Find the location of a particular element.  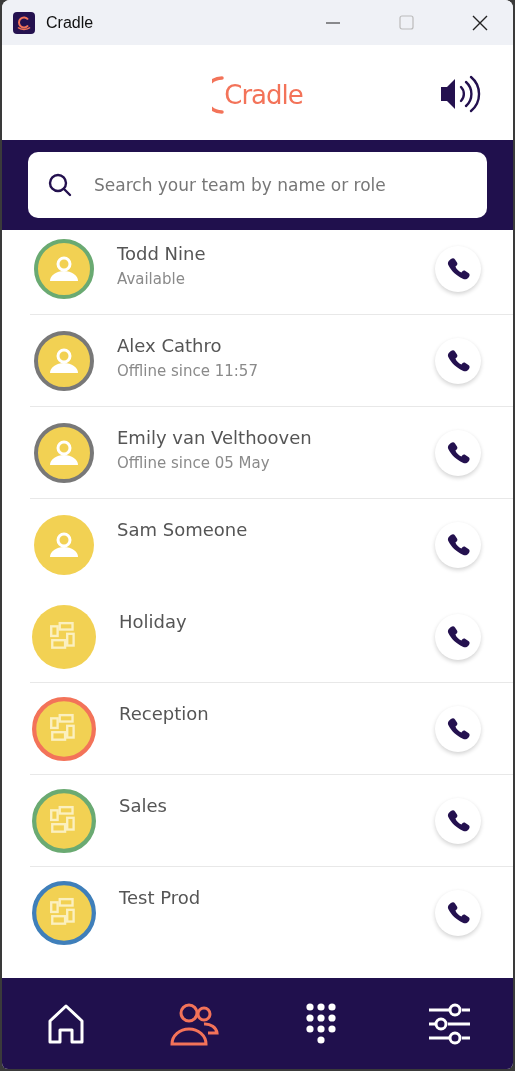

contact-name: Todd Nine is located at coordinates (162, 253).